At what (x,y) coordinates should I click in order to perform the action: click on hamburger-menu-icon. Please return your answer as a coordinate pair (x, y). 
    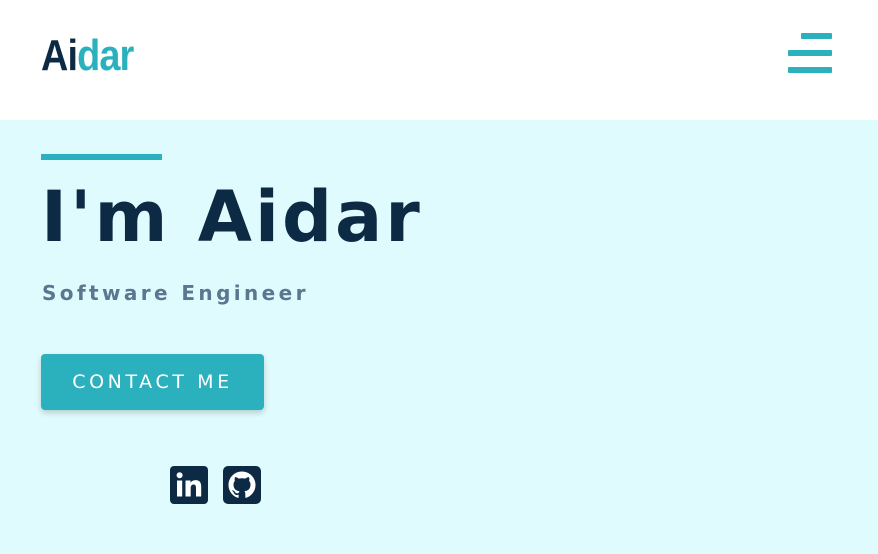
    Looking at the image, I should click on (809, 54).